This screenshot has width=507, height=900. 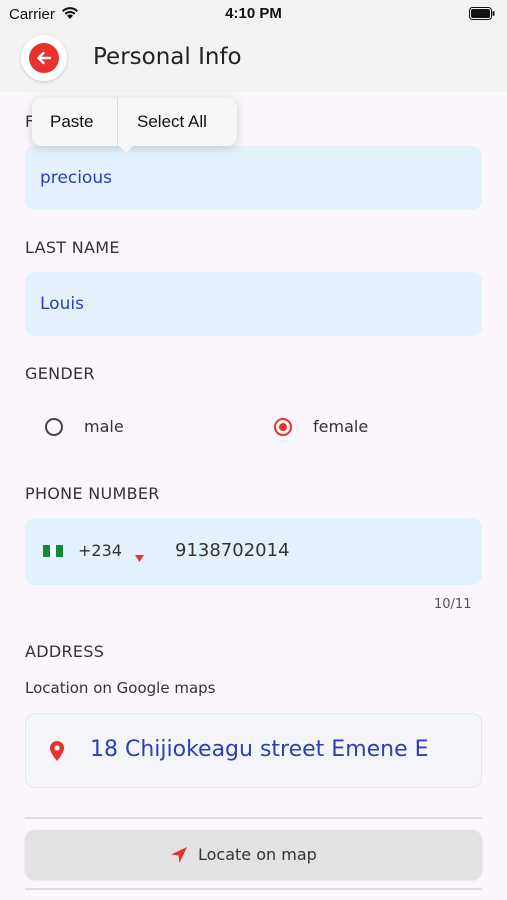 What do you see at coordinates (62, 304) in the screenshot?
I see `last-name-value: Louis` at bounding box center [62, 304].